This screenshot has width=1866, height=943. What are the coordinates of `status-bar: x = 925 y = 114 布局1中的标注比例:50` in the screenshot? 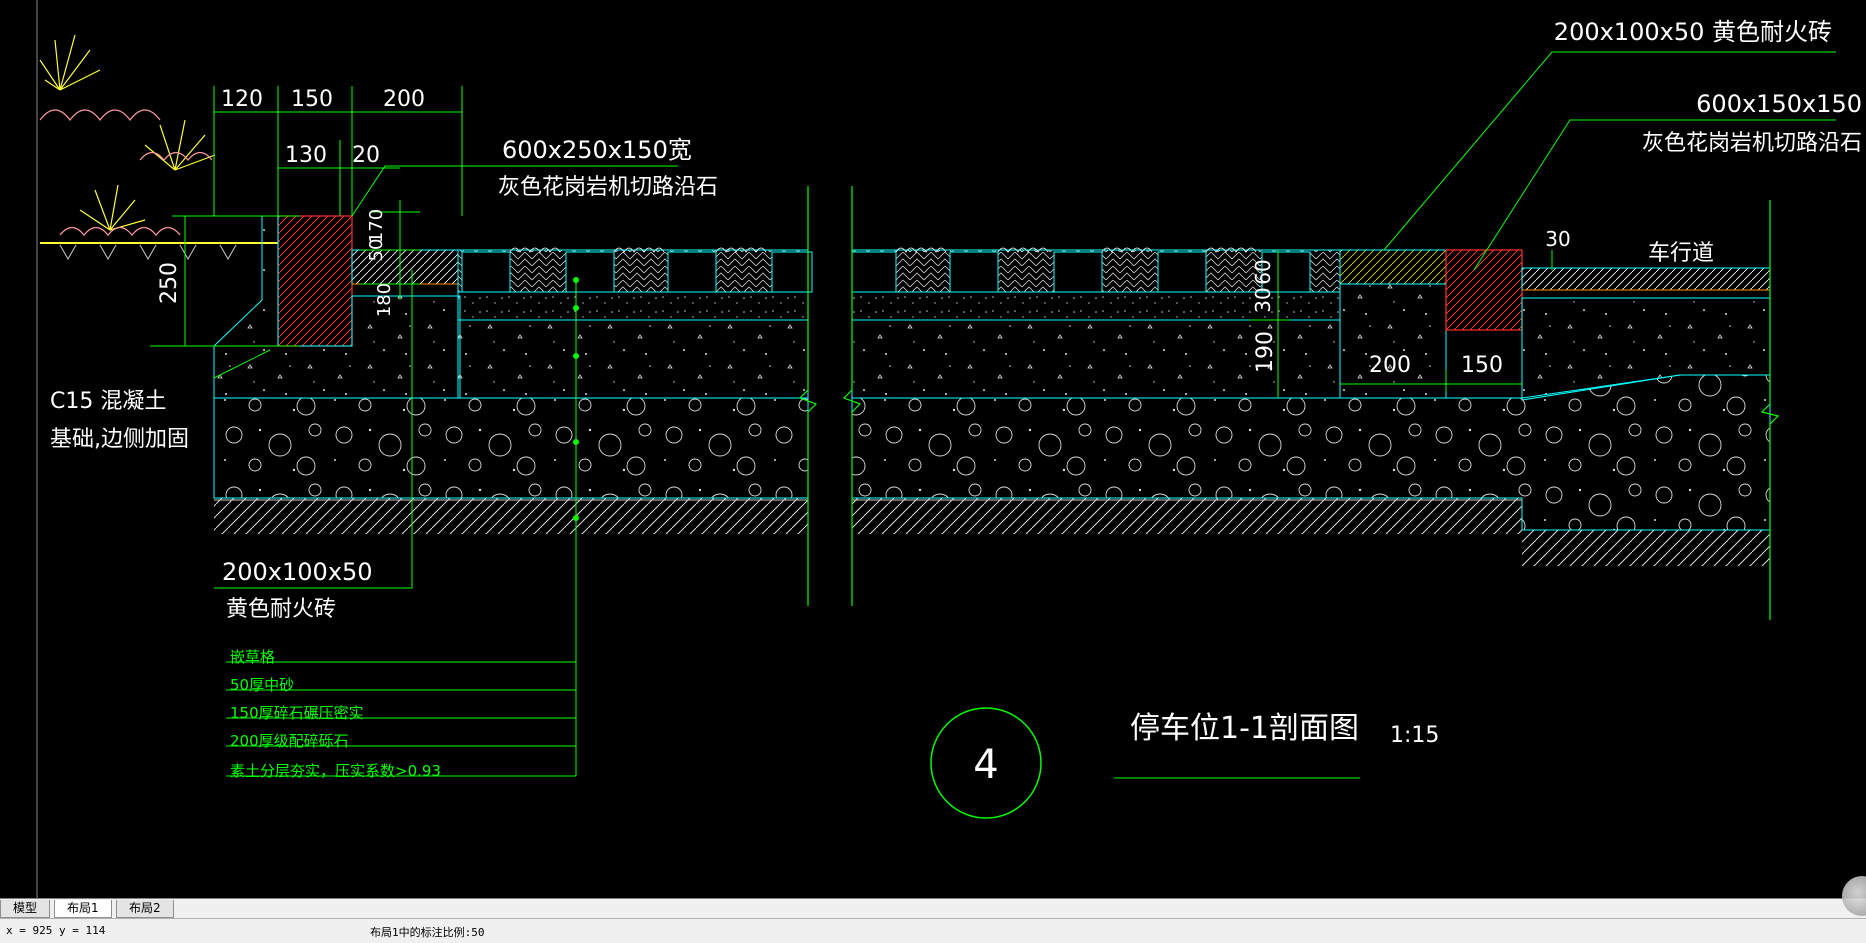 It's located at (933, 930).